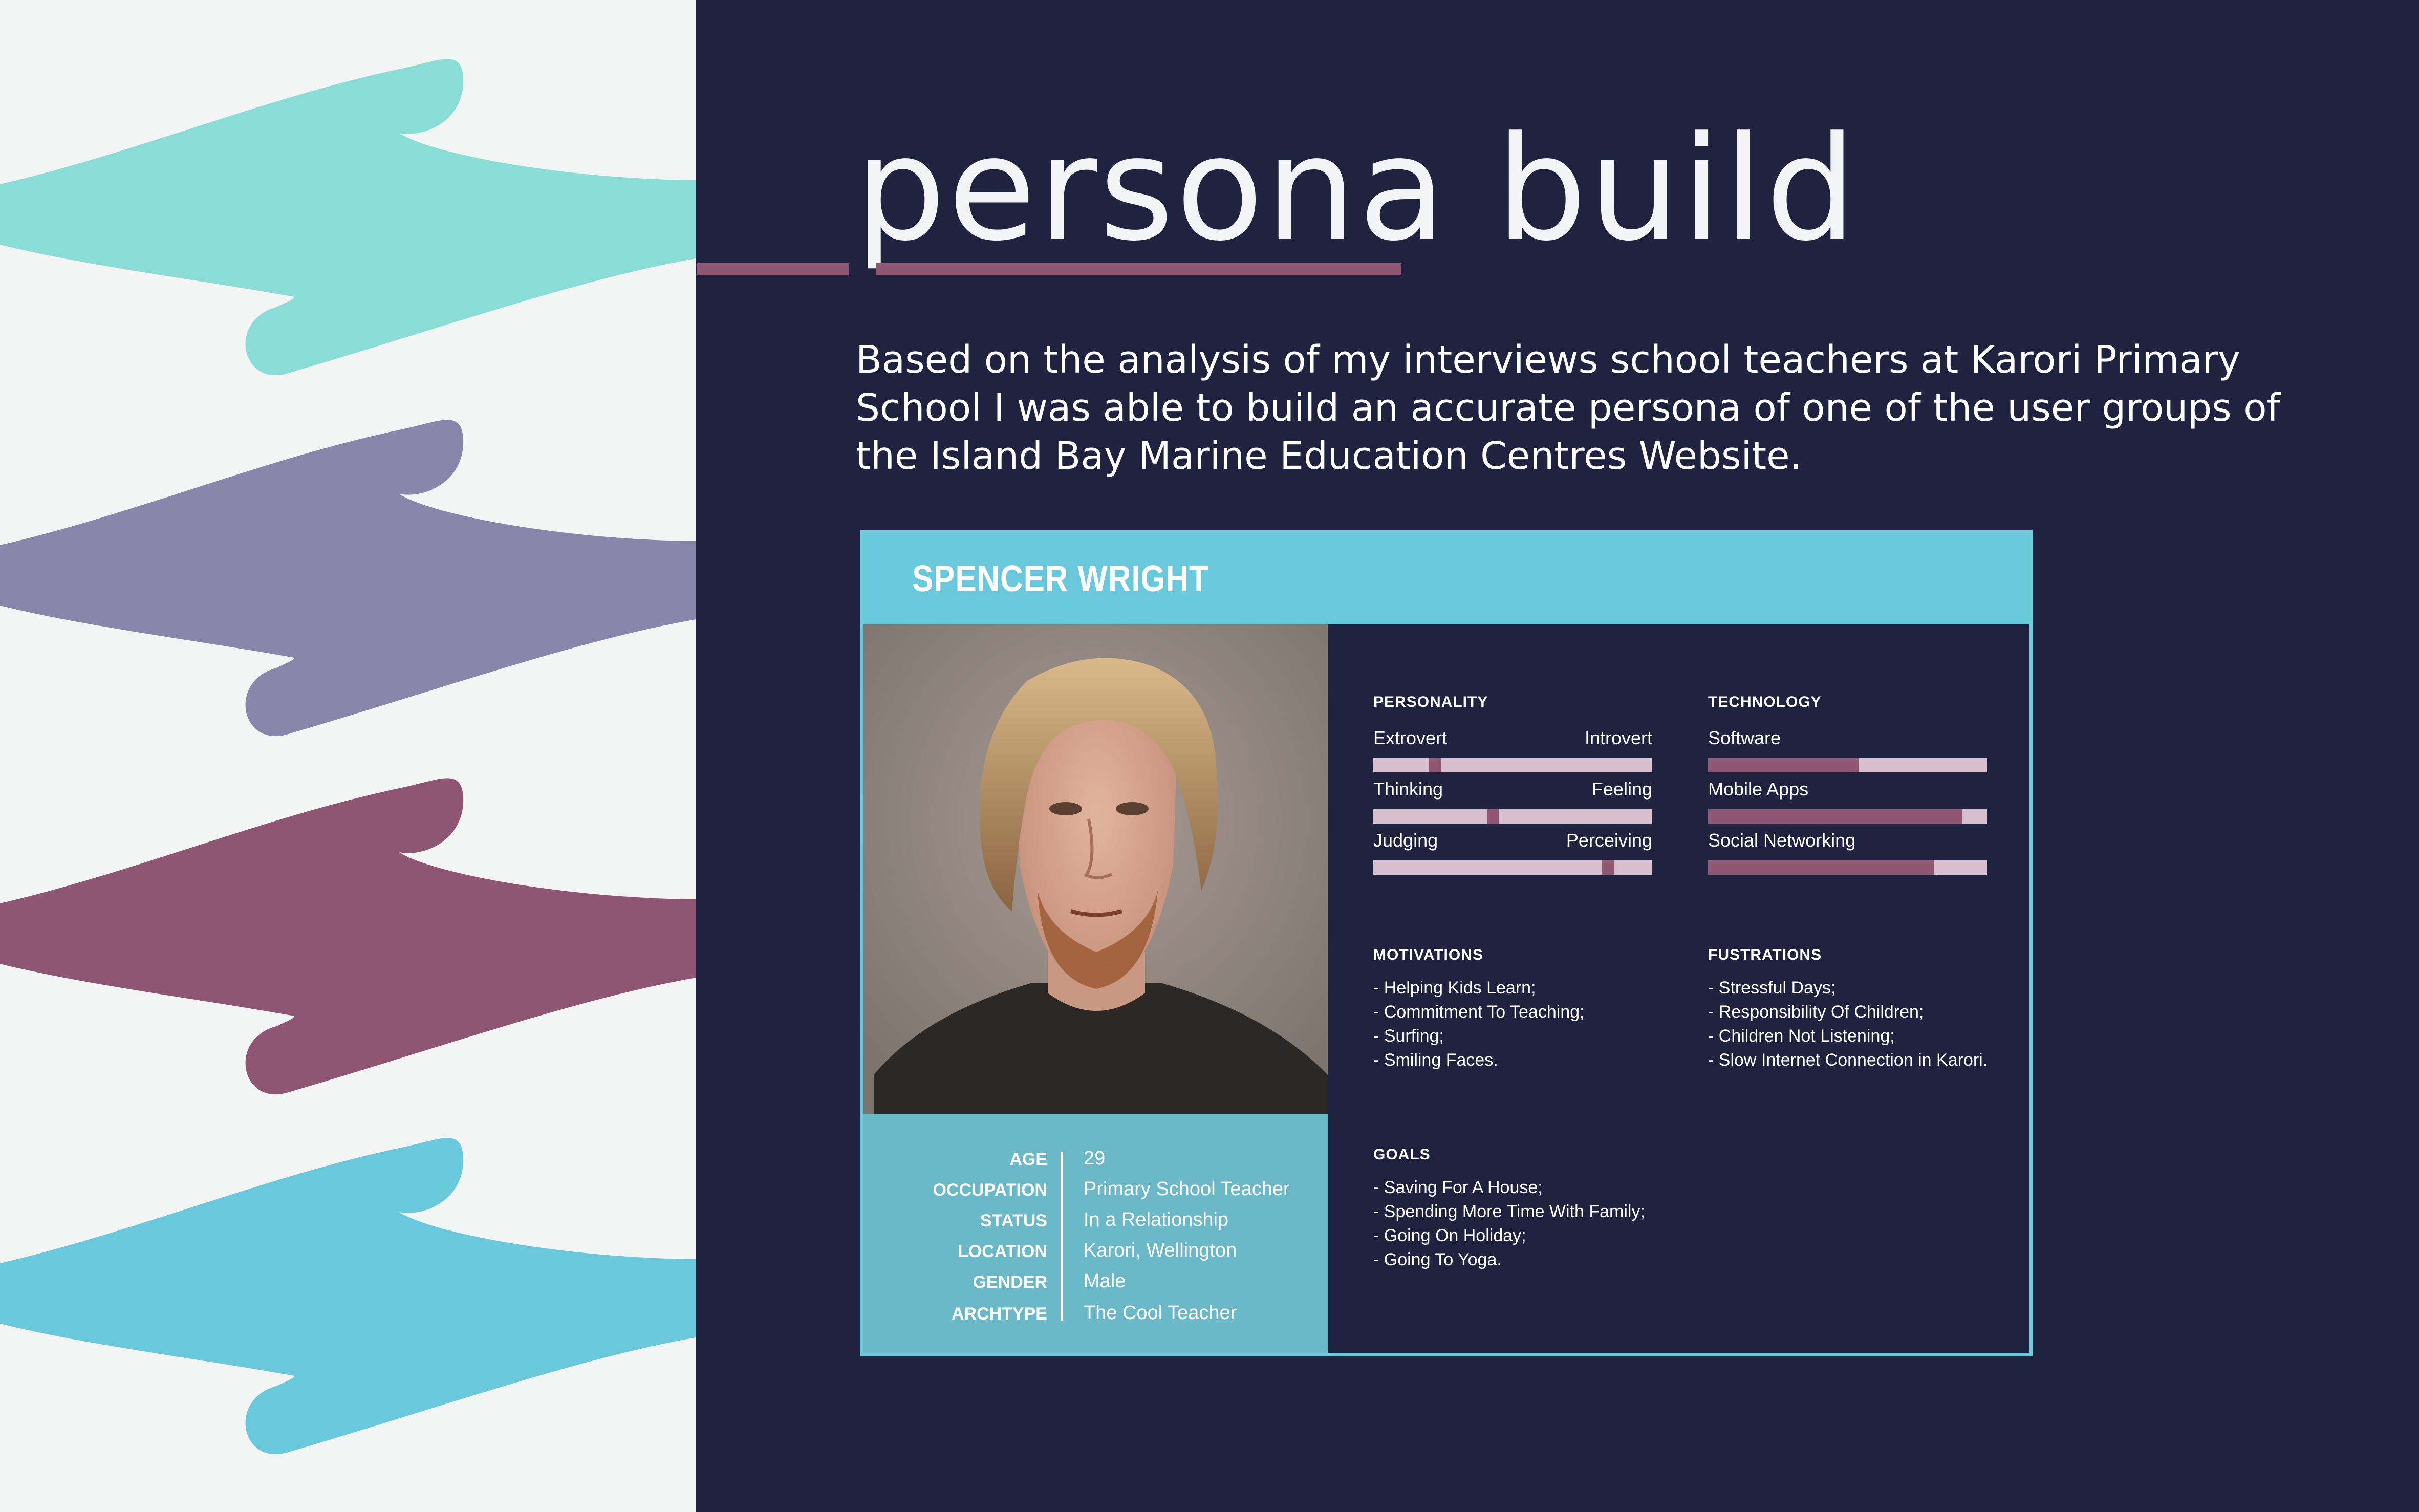 This screenshot has width=2419, height=1512. Describe the element at coordinates (999, 1314) in the screenshot. I see `info-label: ARCHTYPE` at that location.